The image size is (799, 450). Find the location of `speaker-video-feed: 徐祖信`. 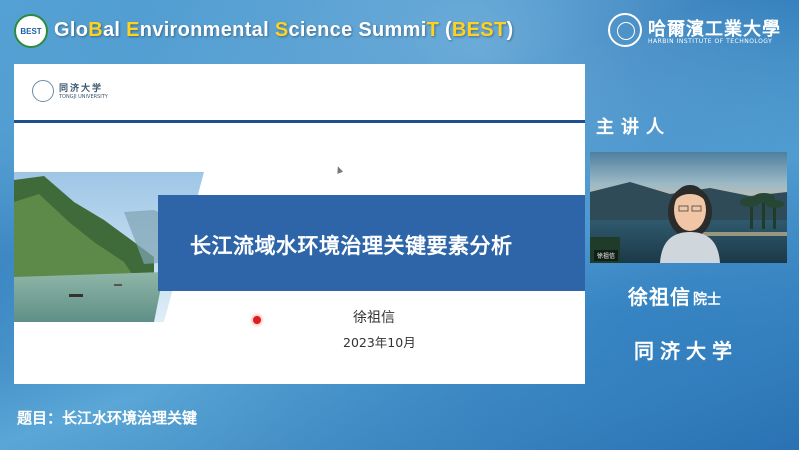

speaker-video-feed: 徐祖信 is located at coordinates (688, 207).